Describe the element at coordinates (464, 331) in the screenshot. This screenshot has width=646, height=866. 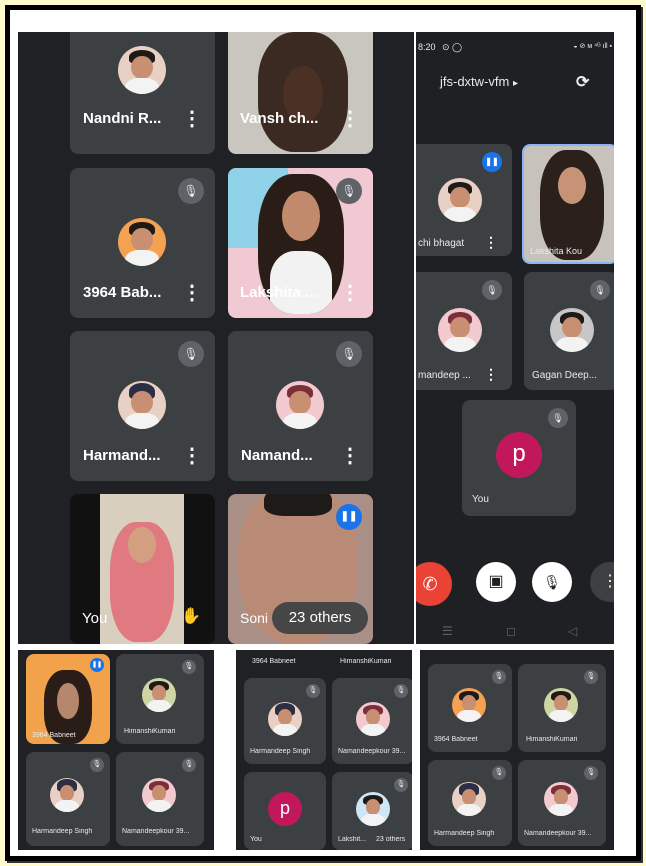
I see `participant-tile: 🎙 mandeep ... ⋮` at that location.